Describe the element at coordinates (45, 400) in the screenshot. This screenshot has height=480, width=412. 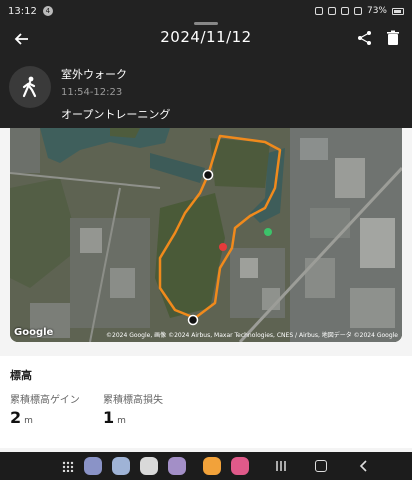
I see `elevation-gain-label: 累積標高ゲイン` at that location.